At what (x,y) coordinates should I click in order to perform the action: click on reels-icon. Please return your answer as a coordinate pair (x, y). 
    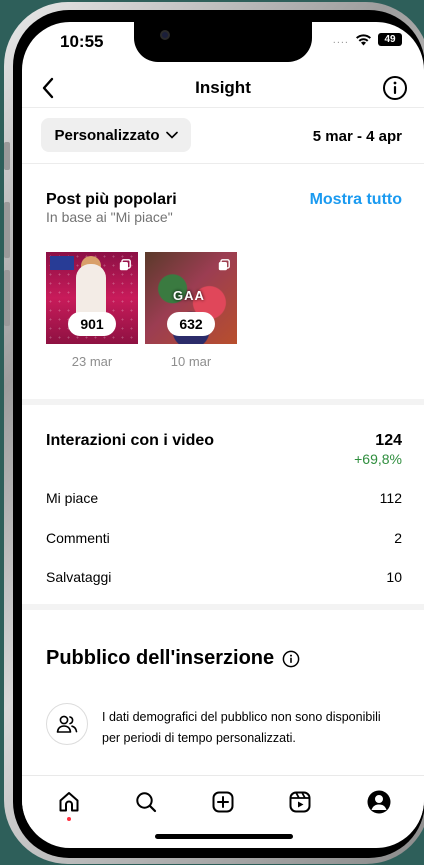
    Looking at the image, I should click on (300, 802).